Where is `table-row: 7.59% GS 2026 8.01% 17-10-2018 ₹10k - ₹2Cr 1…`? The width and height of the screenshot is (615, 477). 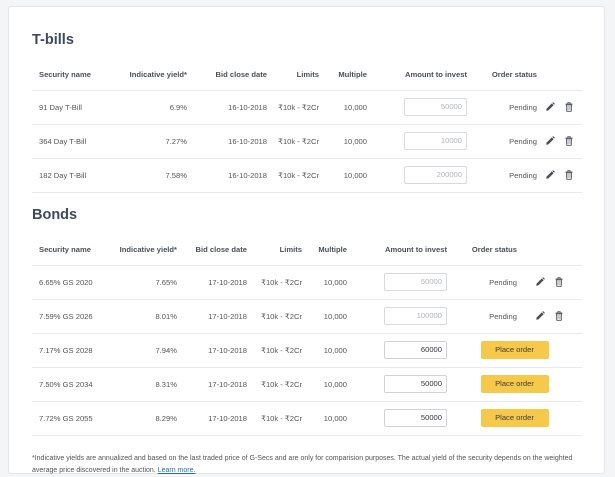 table-row: 7.59% GS 2026 8.01% 17-10-2018 ₹10k - ₹2Cr 1… is located at coordinates (307, 316).